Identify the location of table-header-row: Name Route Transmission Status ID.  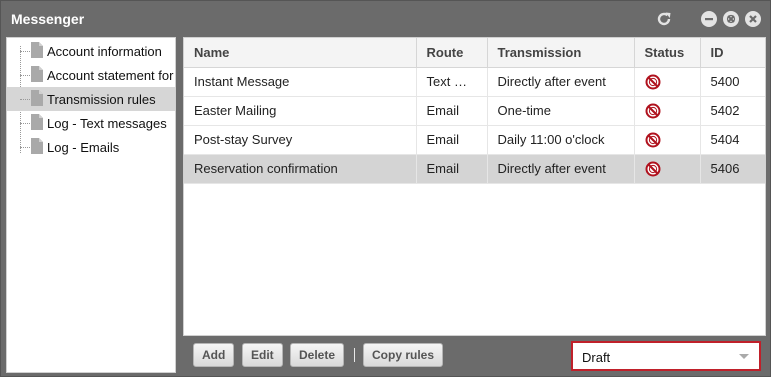
(474, 53).